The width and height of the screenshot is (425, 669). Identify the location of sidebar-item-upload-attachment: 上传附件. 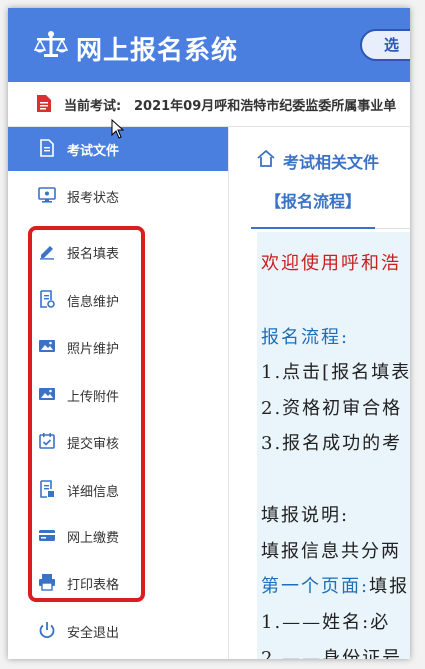
(118, 395).